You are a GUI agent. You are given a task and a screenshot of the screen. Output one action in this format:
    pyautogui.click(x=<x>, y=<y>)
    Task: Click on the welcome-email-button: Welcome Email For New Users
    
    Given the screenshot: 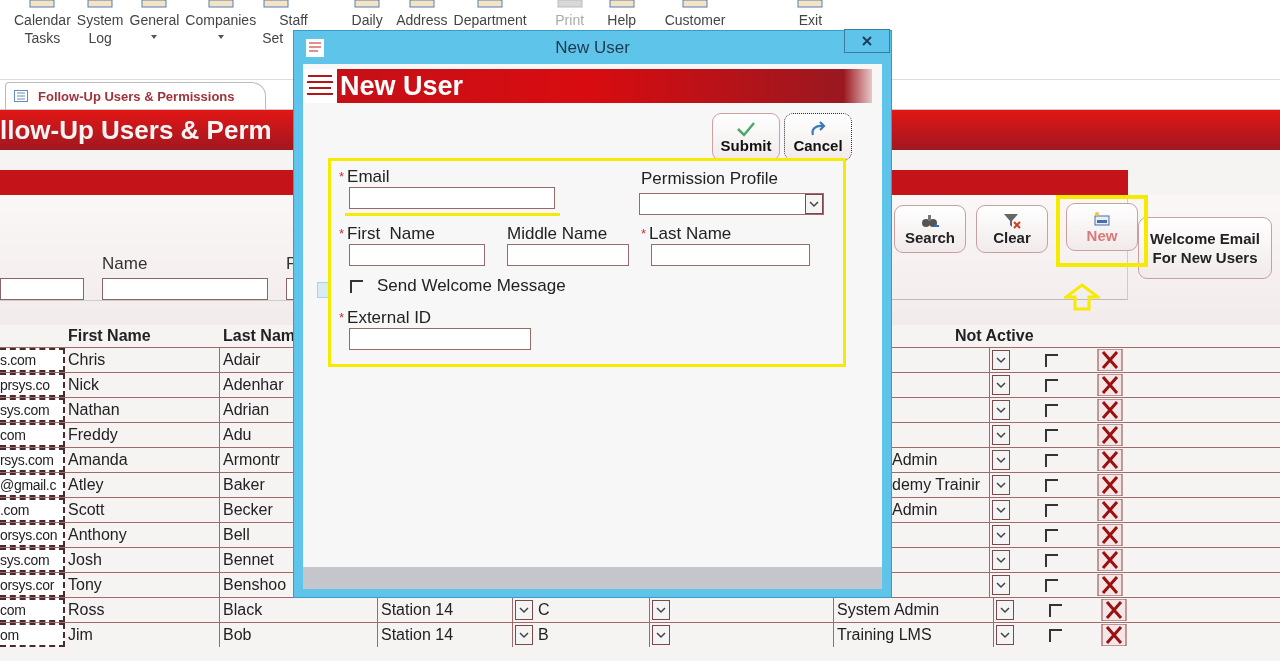 What is the action you would take?
    pyautogui.click(x=1205, y=248)
    